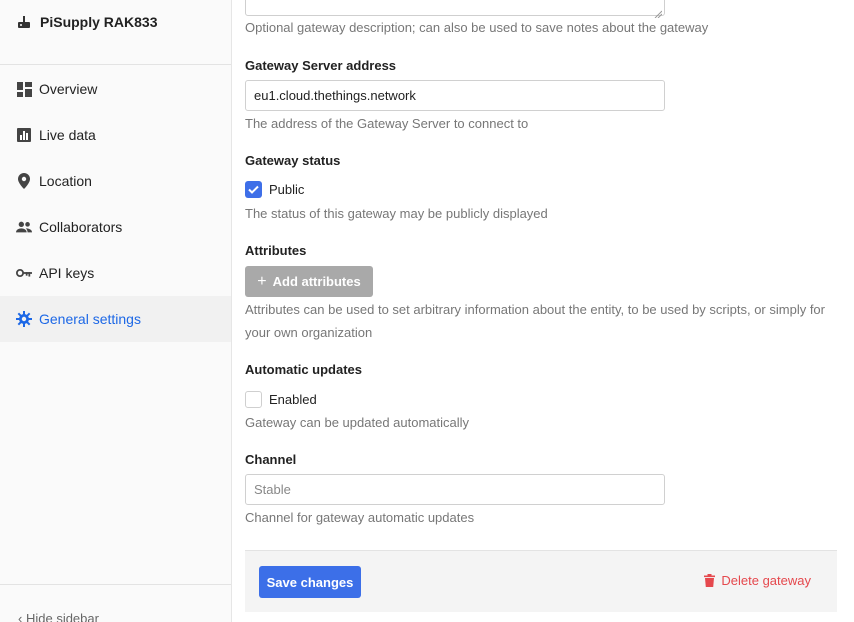 Image resolution: width=854 pixels, height=622 pixels. I want to click on server-address-label: Gateway Server address, so click(321, 65).